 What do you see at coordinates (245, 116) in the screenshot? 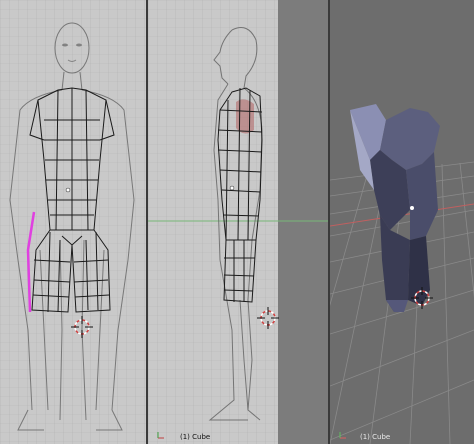
I see `shoulder-shaded-area` at bounding box center [245, 116].